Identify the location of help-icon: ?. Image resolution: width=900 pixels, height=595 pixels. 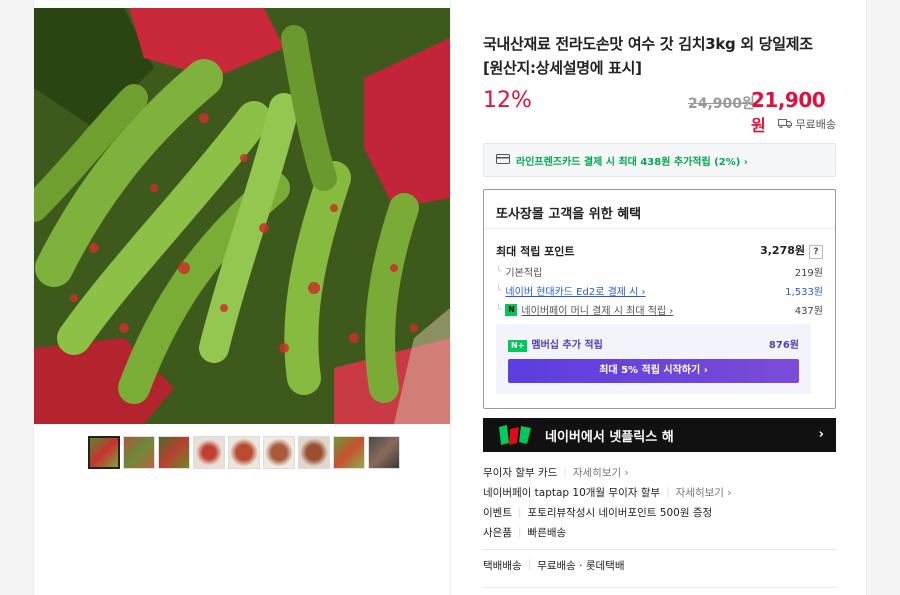
(816, 252).